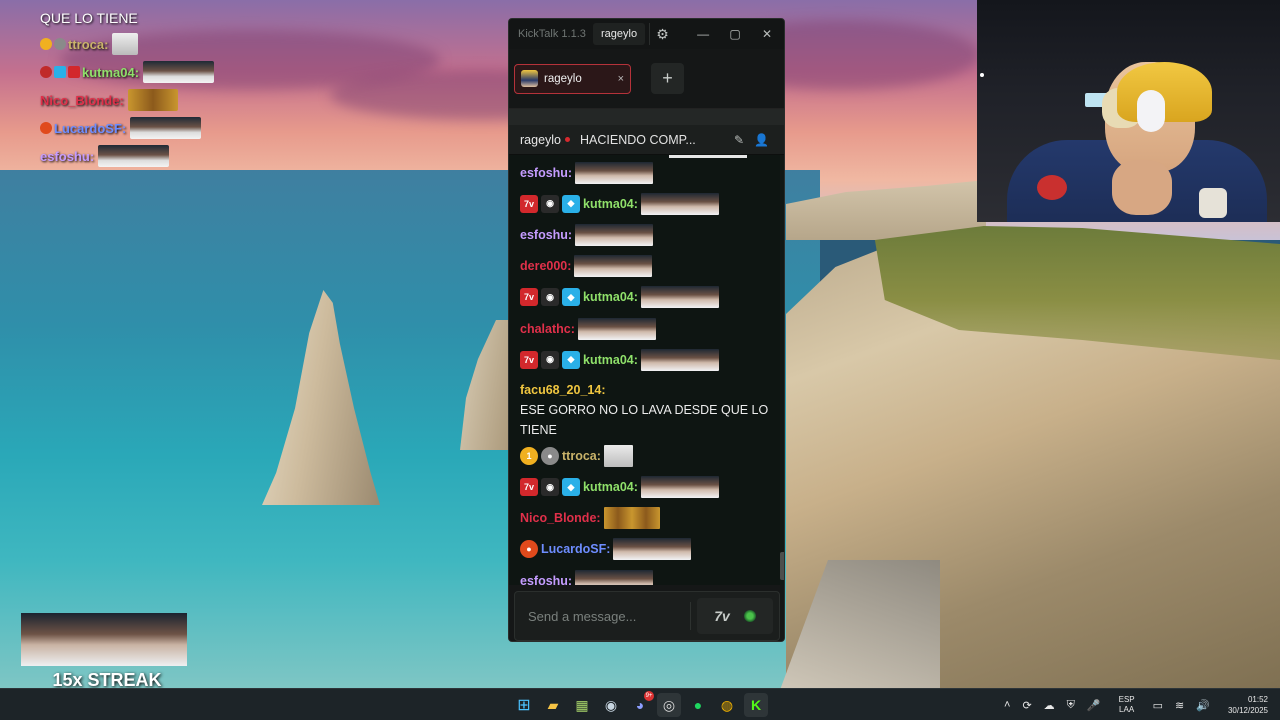 The width and height of the screenshot is (1280, 720). Describe the element at coordinates (698, 705) in the screenshot. I see `spotify-icon: ●` at that location.